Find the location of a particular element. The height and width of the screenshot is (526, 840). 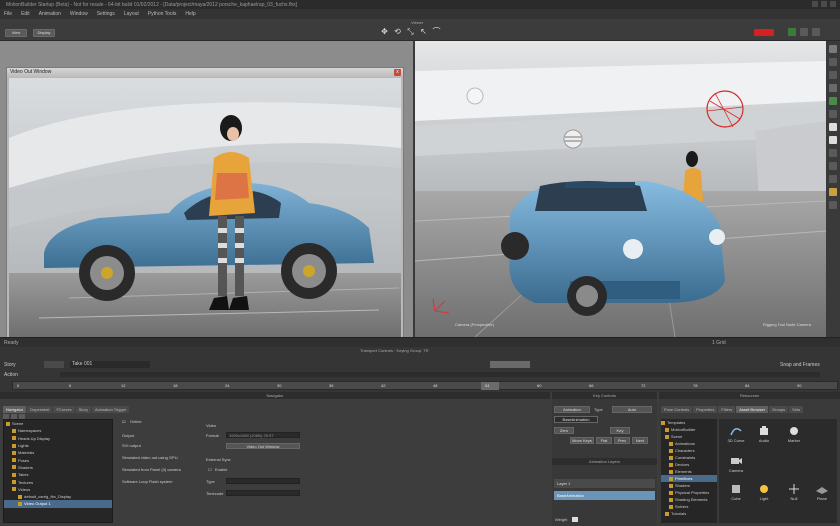

tab-pose-controls: Pose Controls is located at coordinates (677, 409).